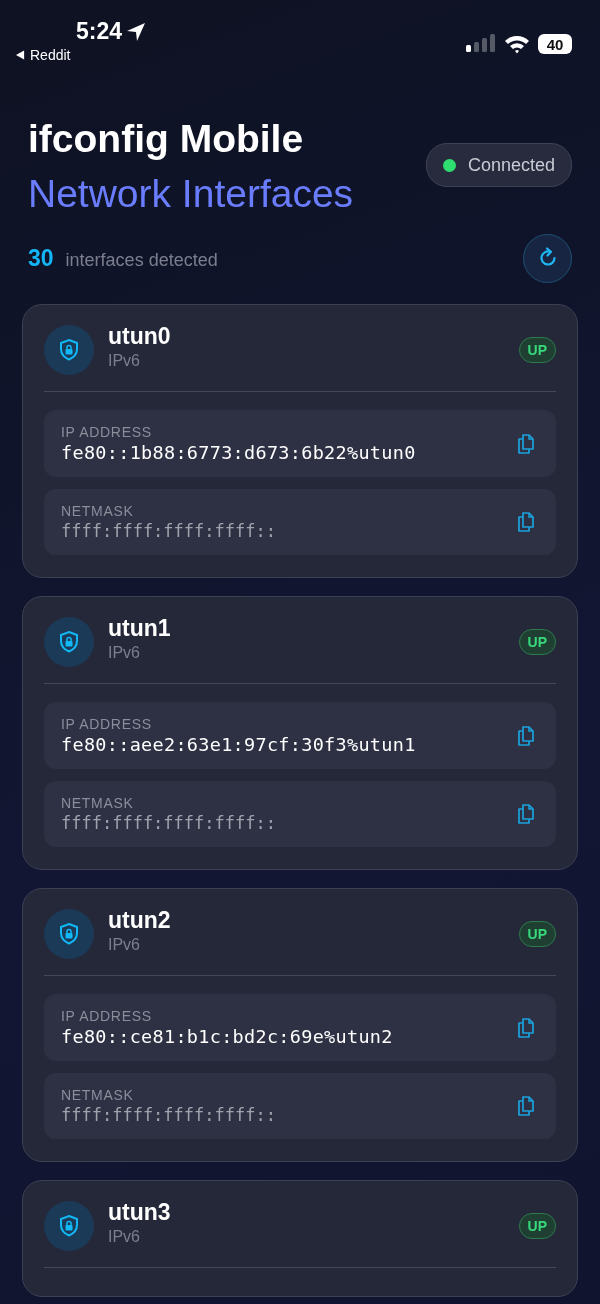  What do you see at coordinates (227, 1036) in the screenshot?
I see `field-value: fe80::ce81:b1c:bd2c:69e%utun2` at bounding box center [227, 1036].